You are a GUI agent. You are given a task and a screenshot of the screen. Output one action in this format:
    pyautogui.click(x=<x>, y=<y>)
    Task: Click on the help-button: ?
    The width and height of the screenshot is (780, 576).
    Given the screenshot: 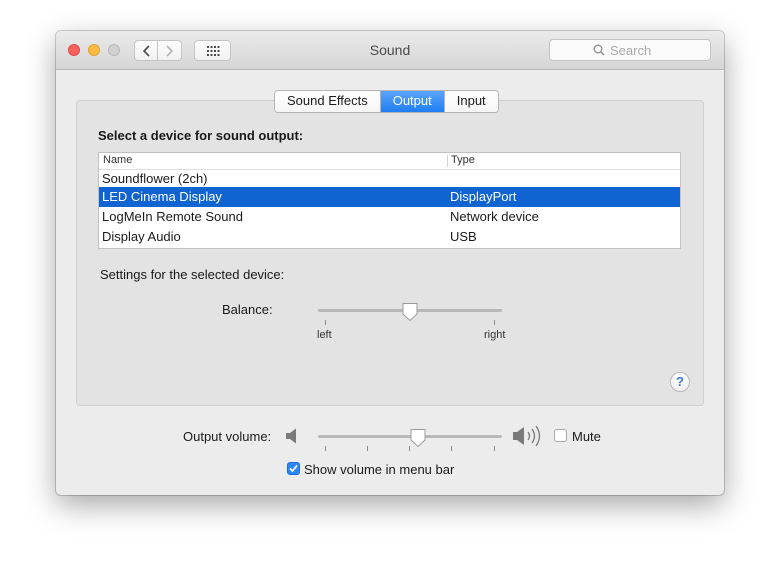 What is the action you would take?
    pyautogui.click(x=680, y=382)
    